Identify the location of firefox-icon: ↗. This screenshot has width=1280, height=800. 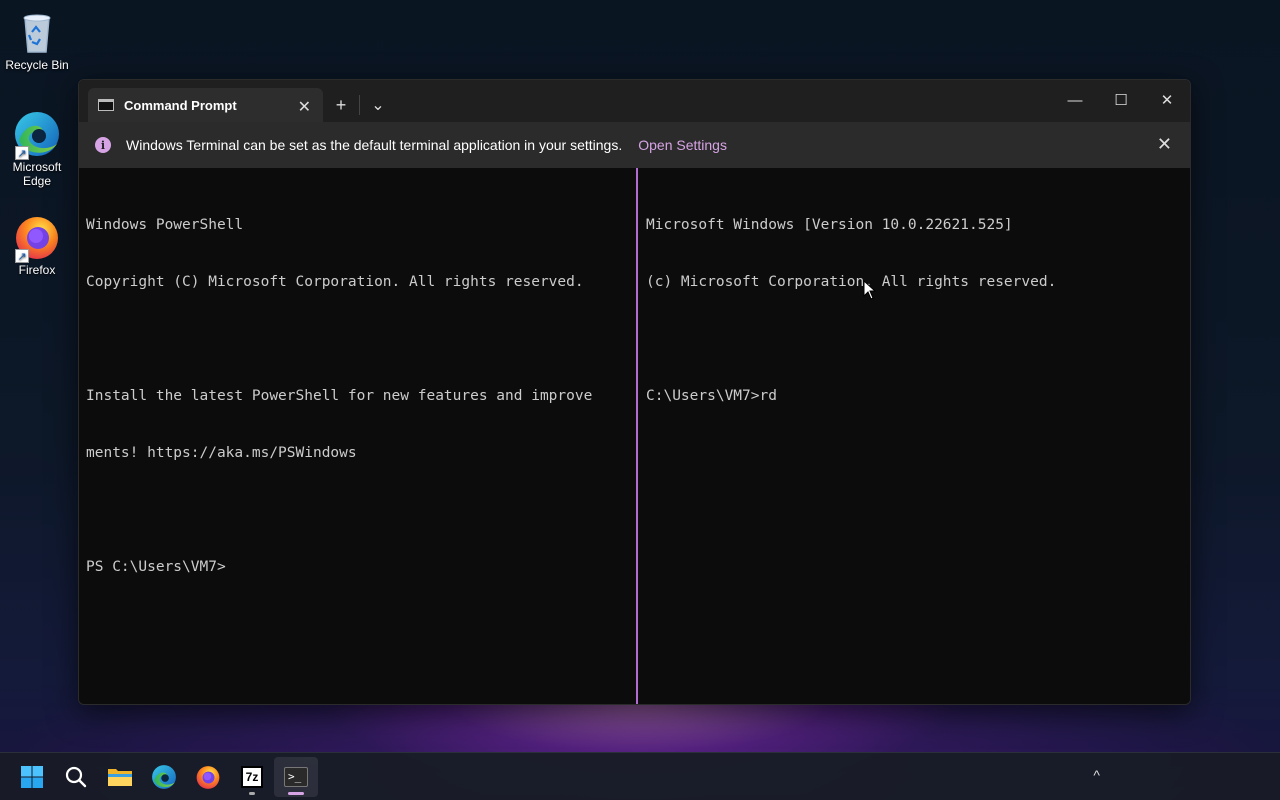
(37, 238).